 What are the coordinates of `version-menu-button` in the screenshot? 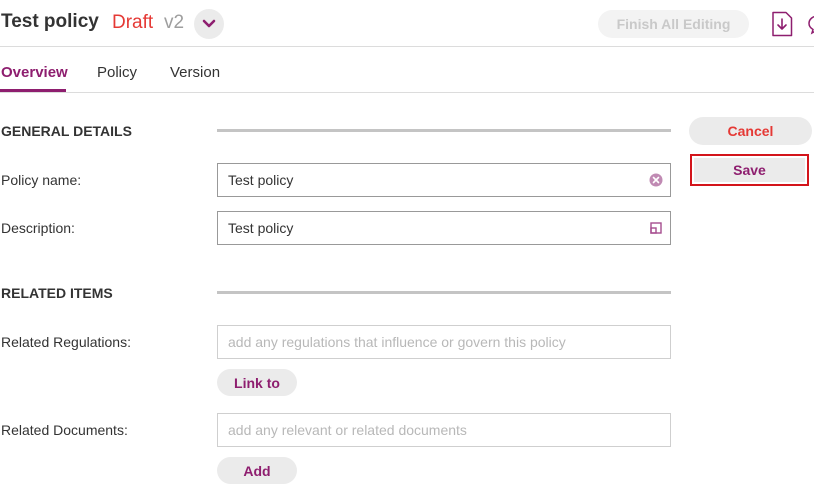 It's located at (209, 24).